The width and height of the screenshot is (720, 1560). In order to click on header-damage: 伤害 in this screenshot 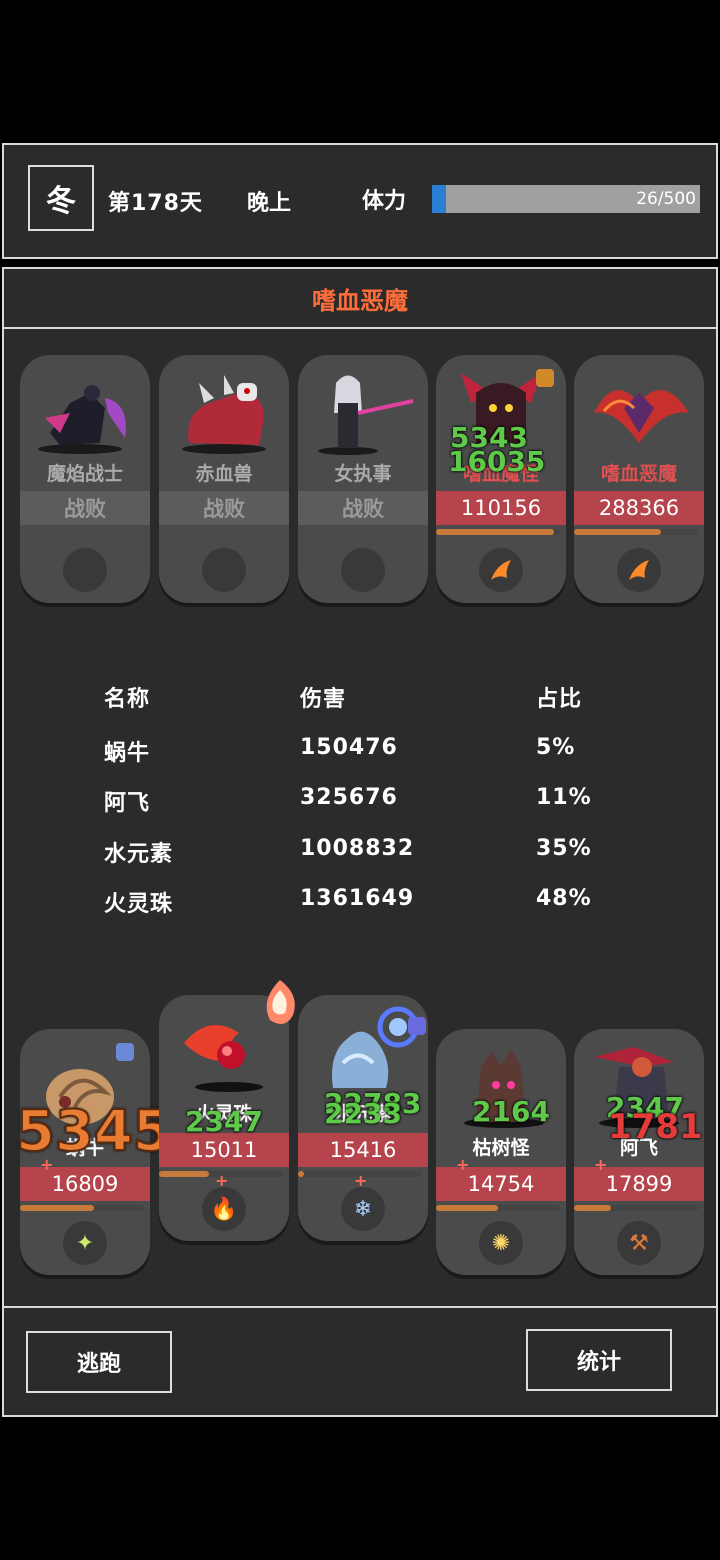, I will do `click(323, 699)`.